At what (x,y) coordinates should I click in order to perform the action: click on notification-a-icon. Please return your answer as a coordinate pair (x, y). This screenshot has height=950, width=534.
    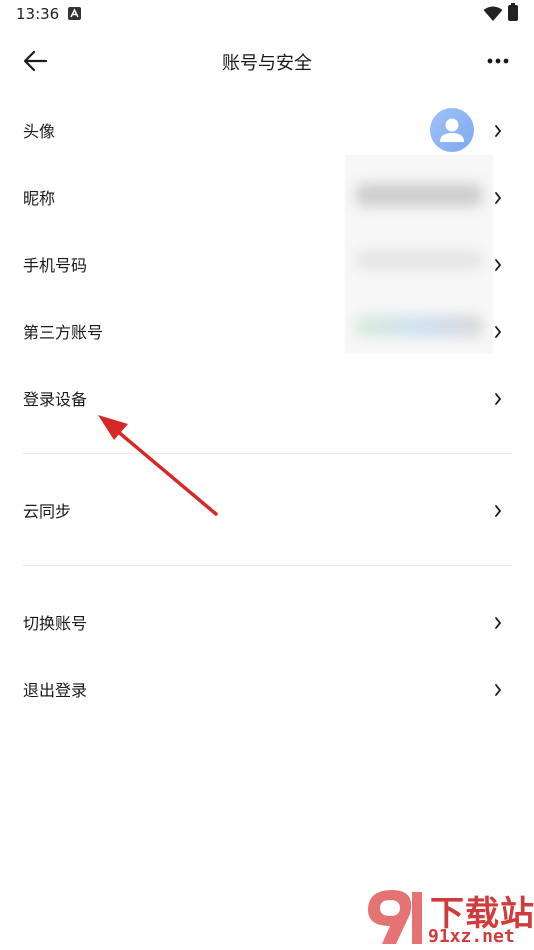
    Looking at the image, I should click on (74, 13).